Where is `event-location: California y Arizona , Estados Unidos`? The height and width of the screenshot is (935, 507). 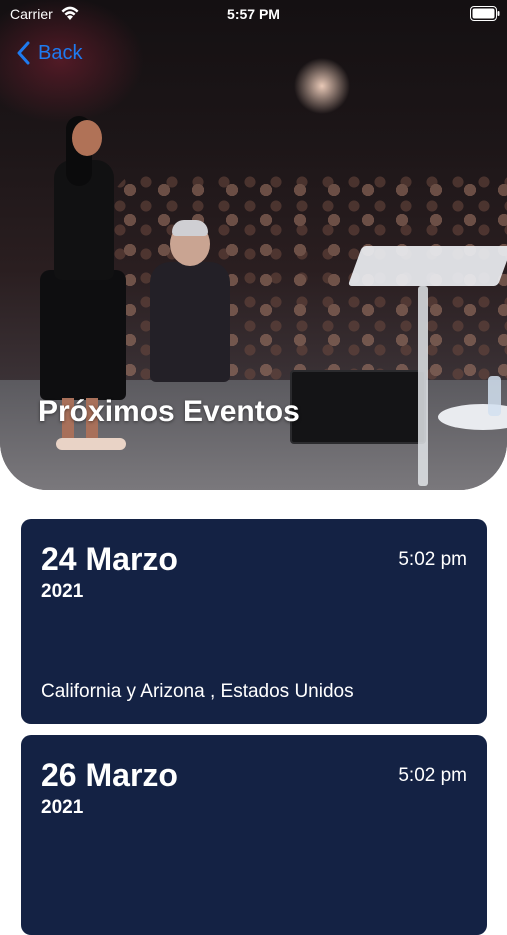
event-location: California y Arizona , Estados Unidos is located at coordinates (197, 691).